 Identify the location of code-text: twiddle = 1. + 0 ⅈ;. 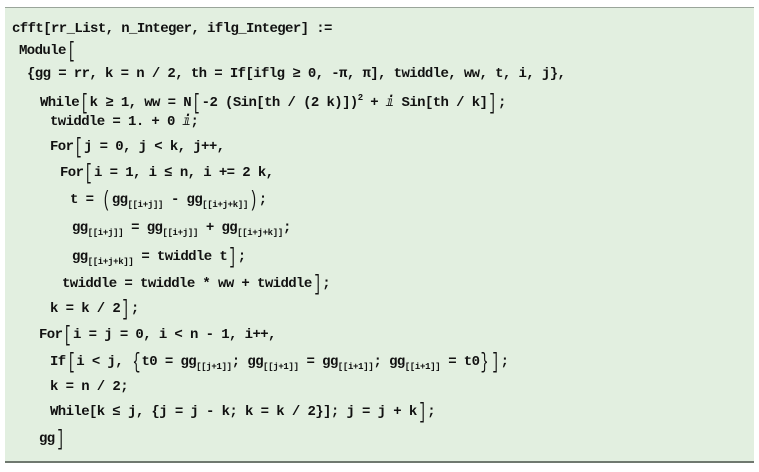
(124, 122).